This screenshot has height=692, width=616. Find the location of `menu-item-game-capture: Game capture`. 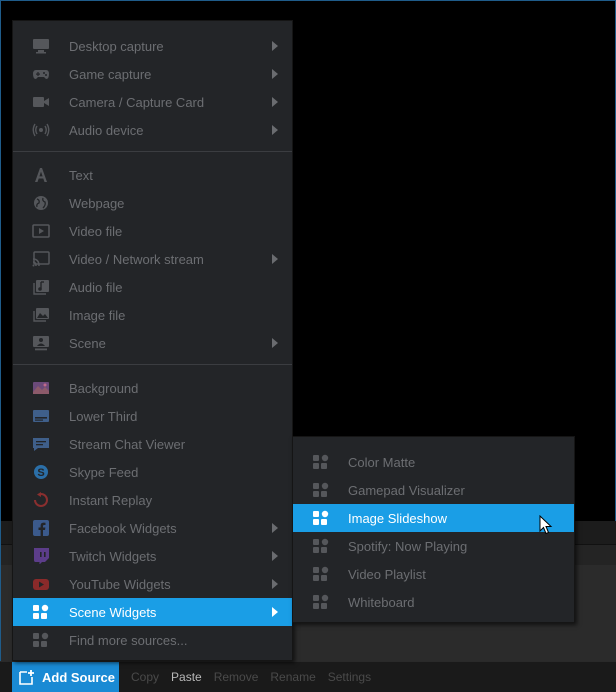

menu-item-game-capture: Game capture is located at coordinates (152, 74).